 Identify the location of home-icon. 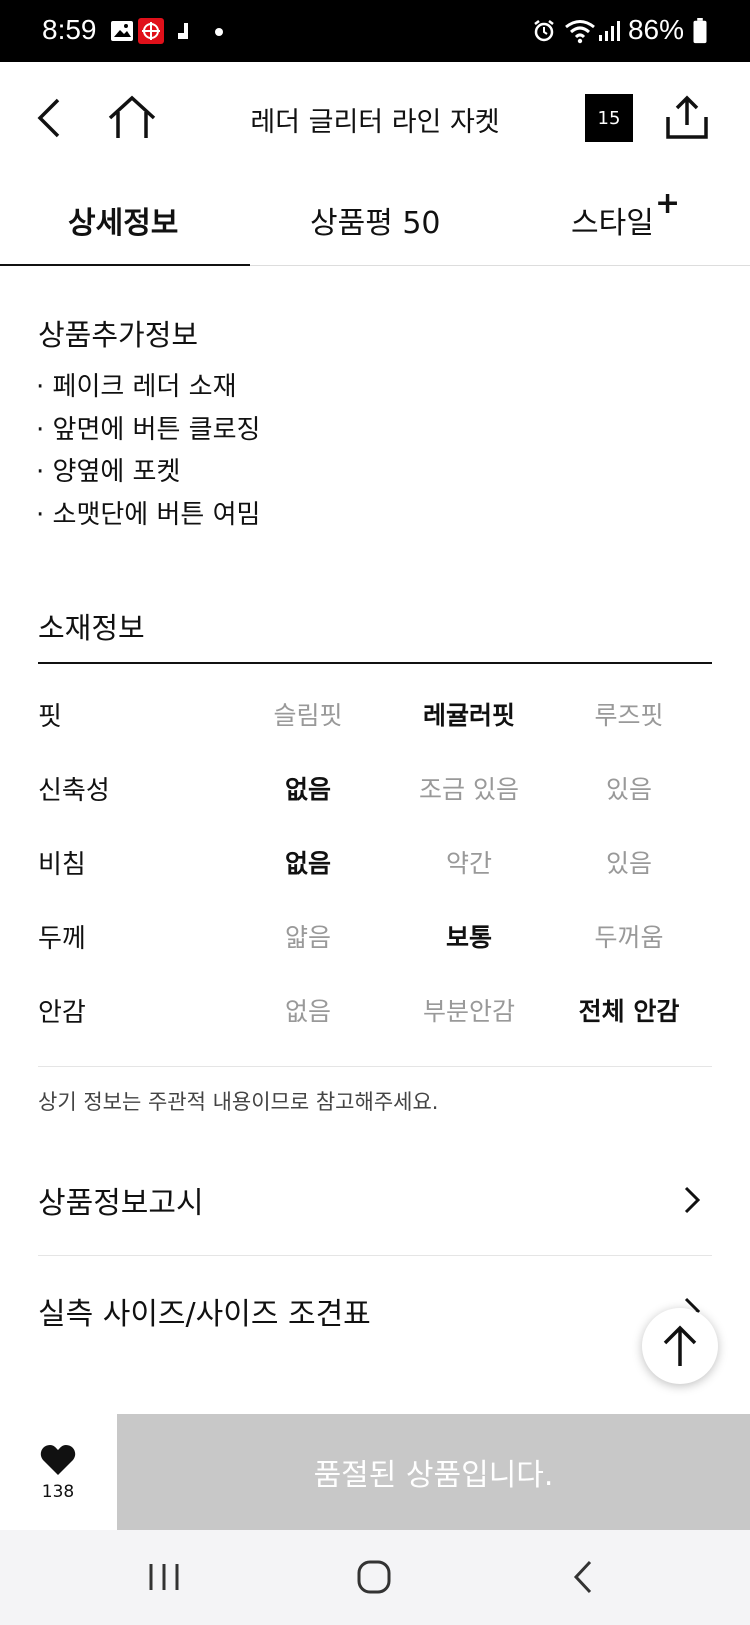
(132, 116).